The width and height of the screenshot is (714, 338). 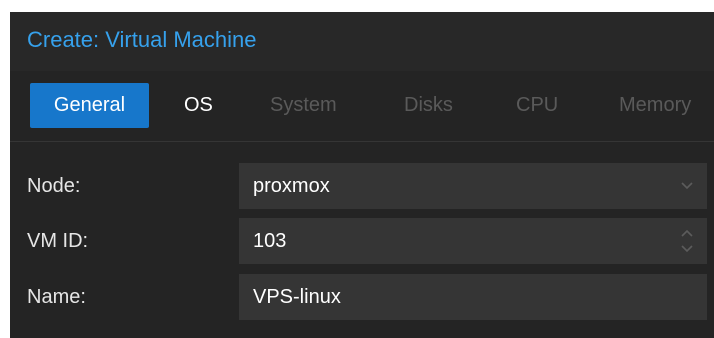 I want to click on tab-os: OS, so click(x=198, y=105).